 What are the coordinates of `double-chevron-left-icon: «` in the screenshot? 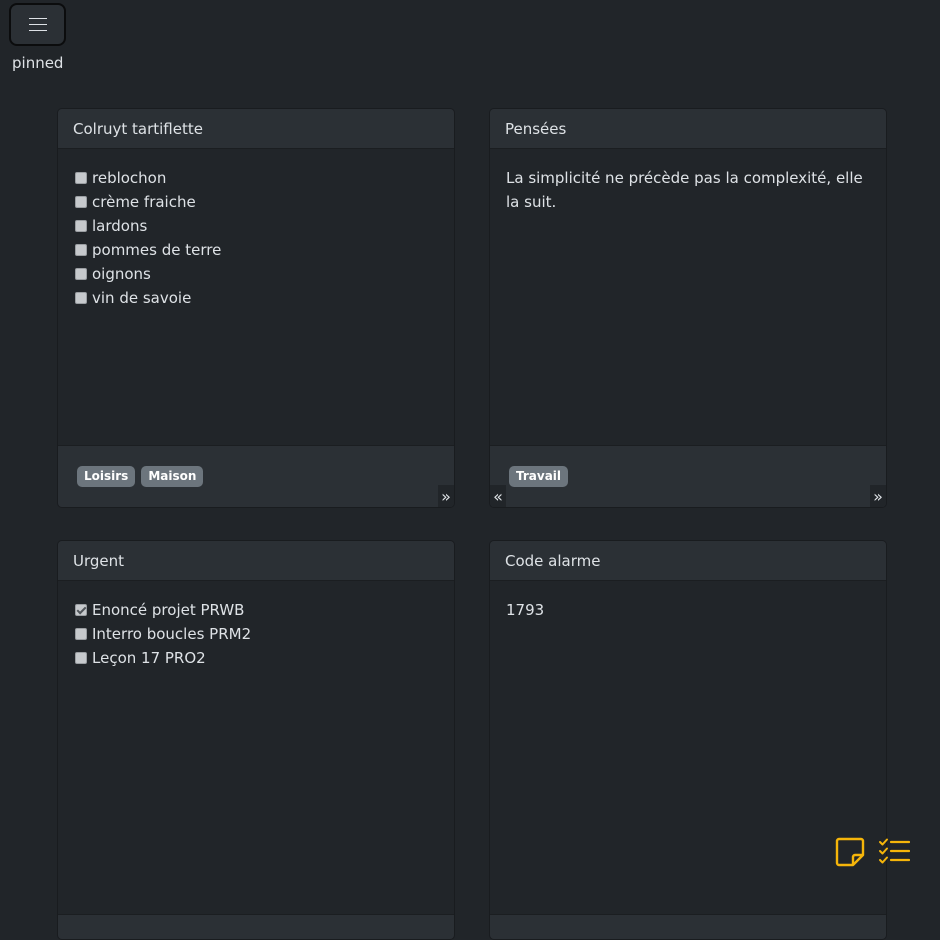 It's located at (498, 496).